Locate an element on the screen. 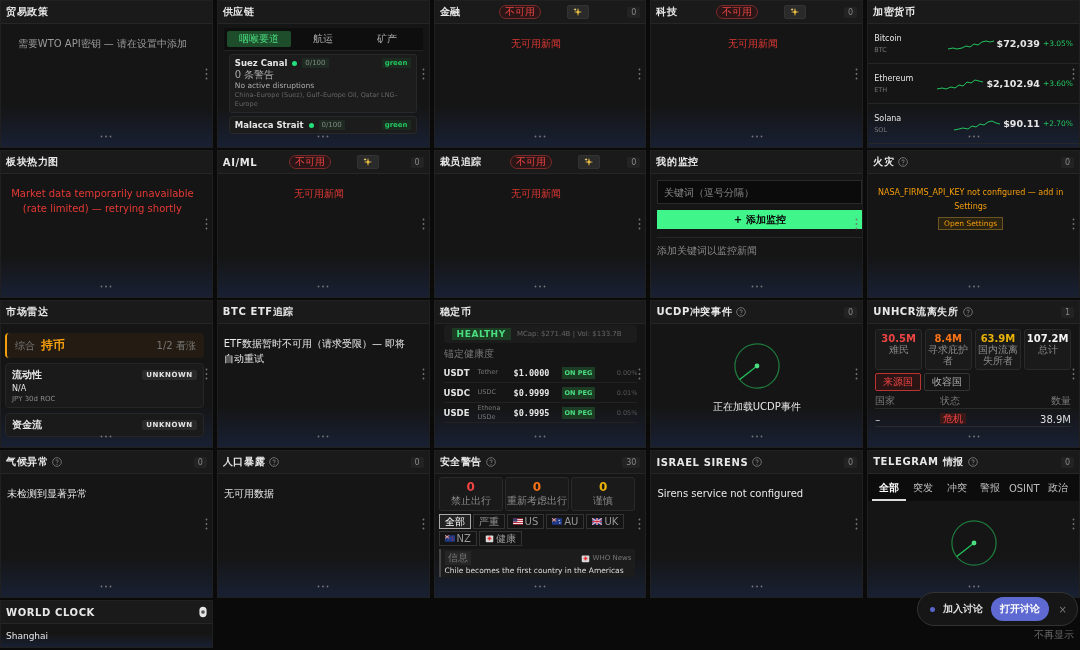 This screenshot has width=1080, height=650. tab: 航运 is located at coordinates (323, 39).